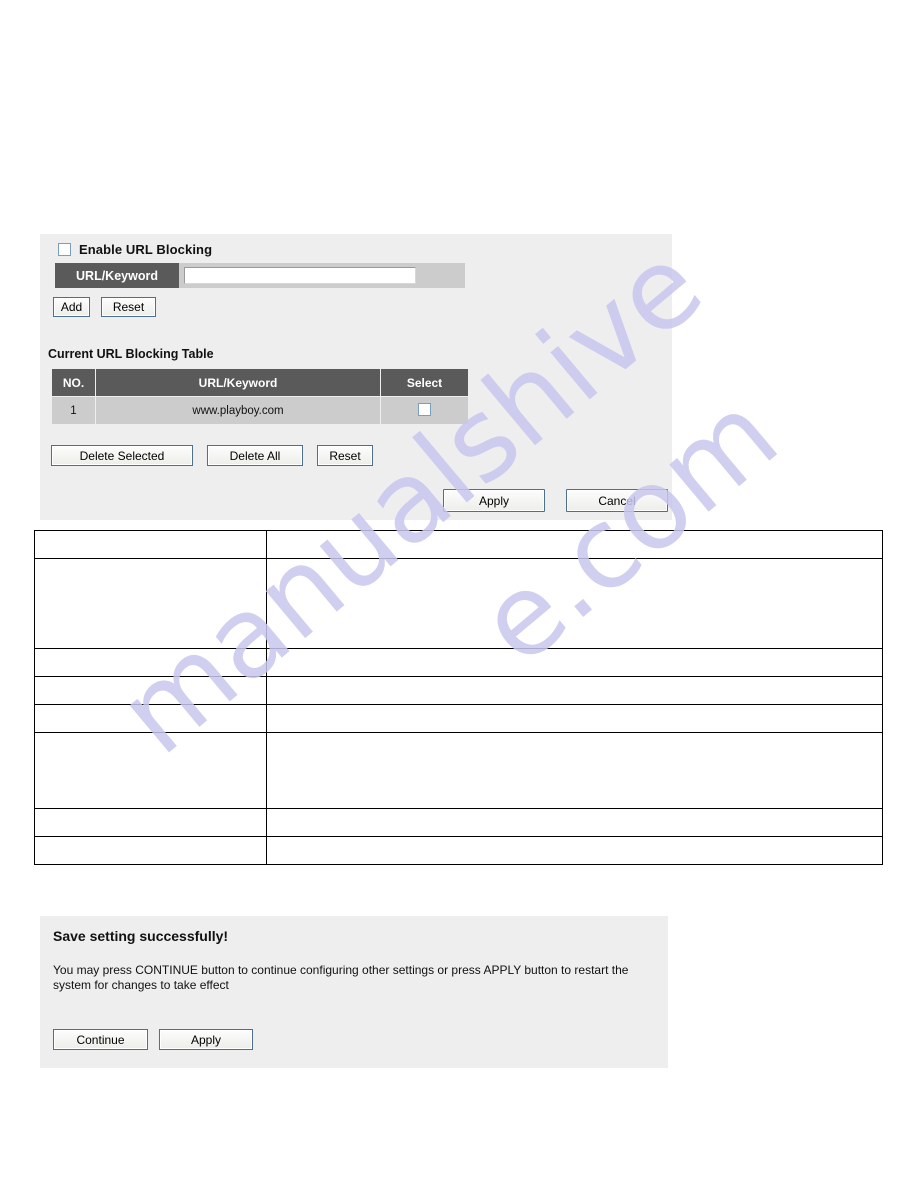 This screenshot has height=1188, width=918. Describe the element at coordinates (255, 455) in the screenshot. I see `delete-all-button: Delete All` at that location.